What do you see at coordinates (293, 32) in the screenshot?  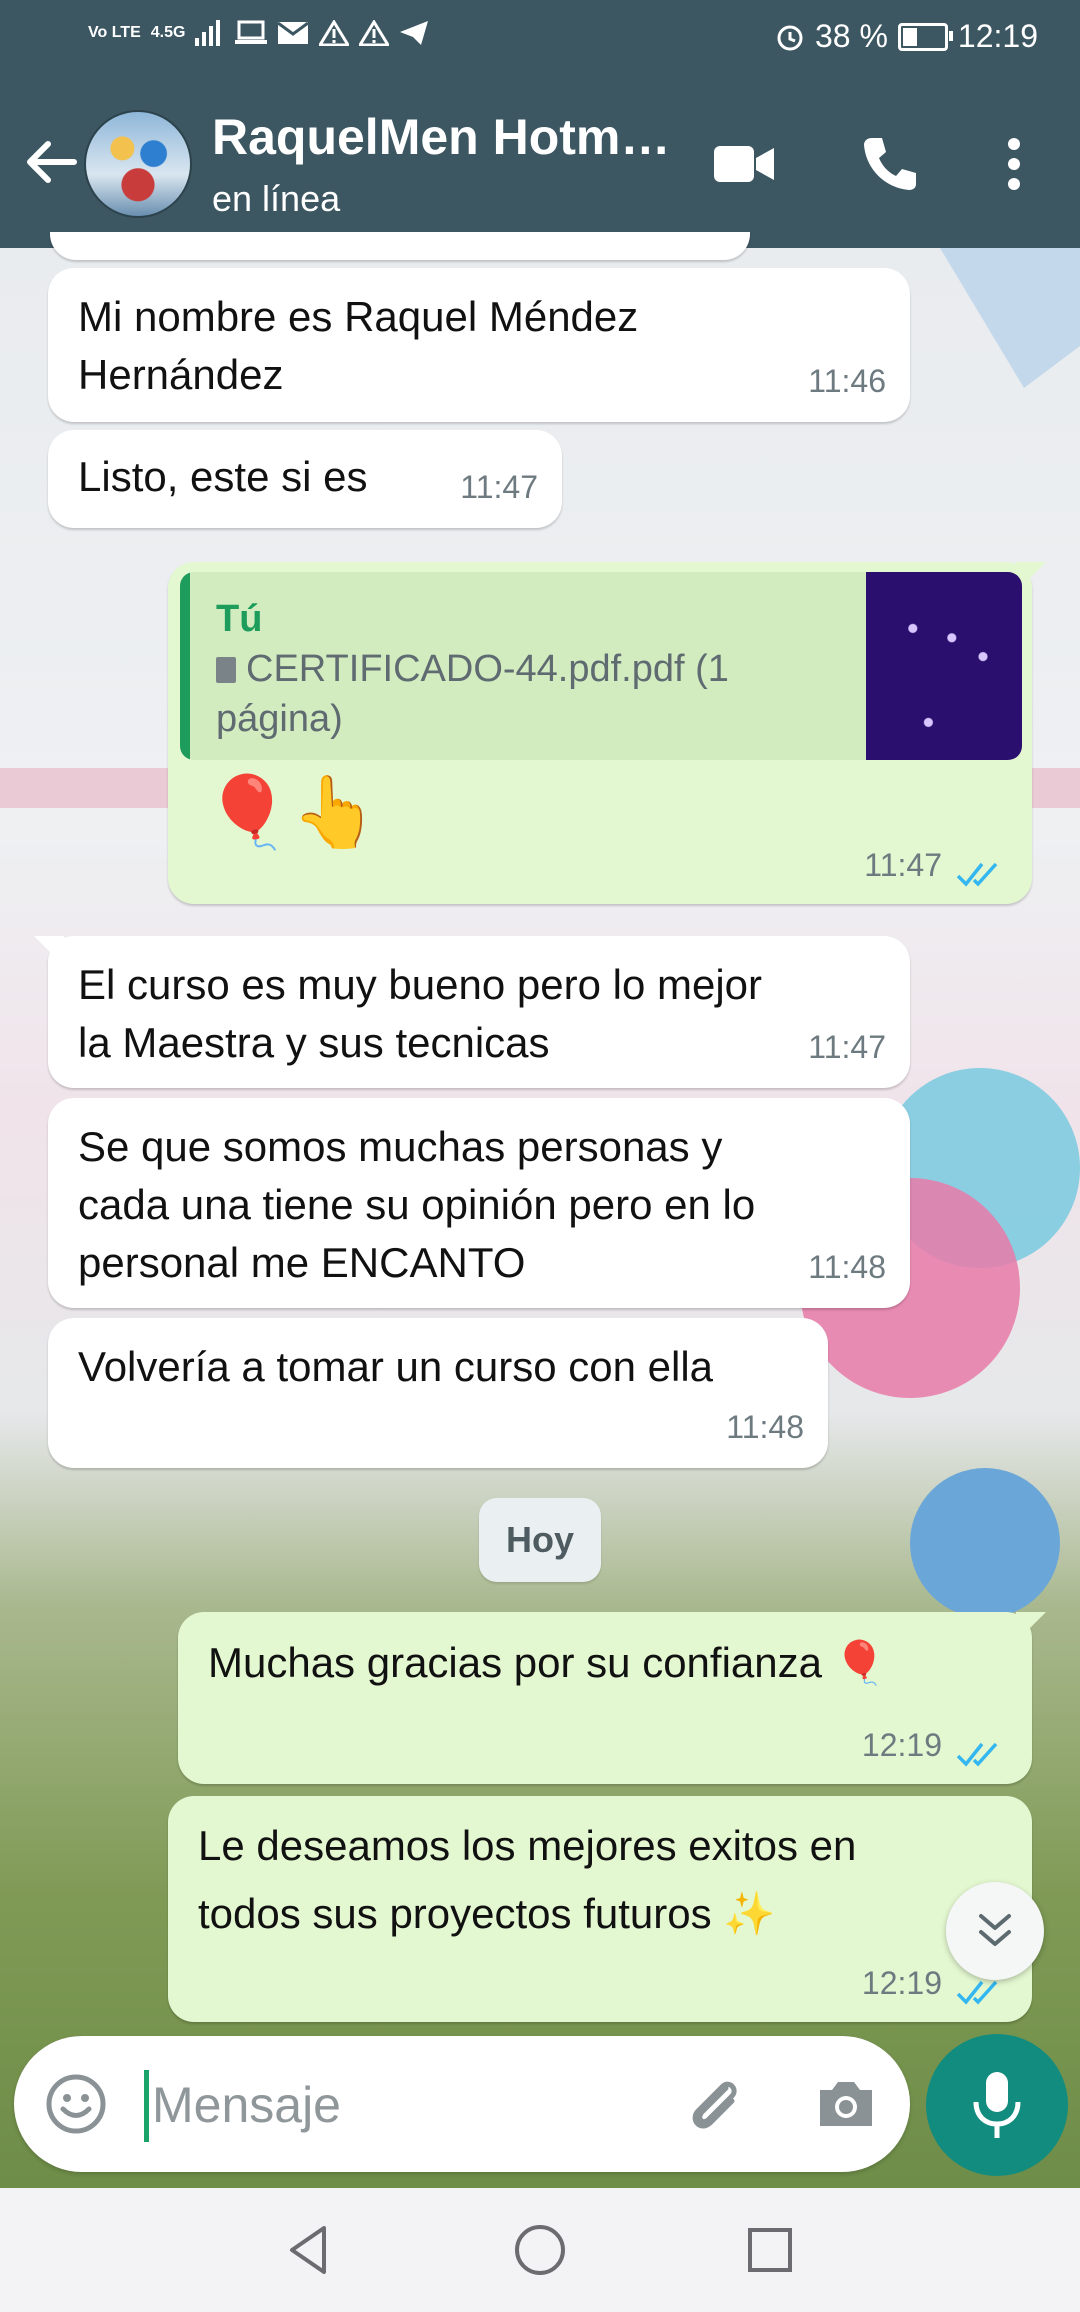 I see `mail-icon` at bounding box center [293, 32].